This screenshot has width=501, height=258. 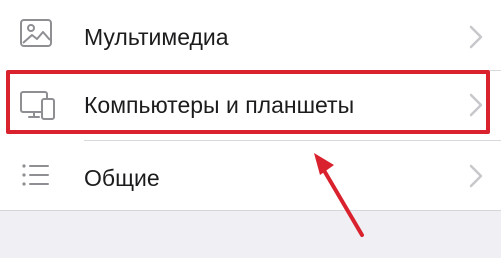 What do you see at coordinates (38, 34) in the screenshot?
I see `photo-icon` at bounding box center [38, 34].